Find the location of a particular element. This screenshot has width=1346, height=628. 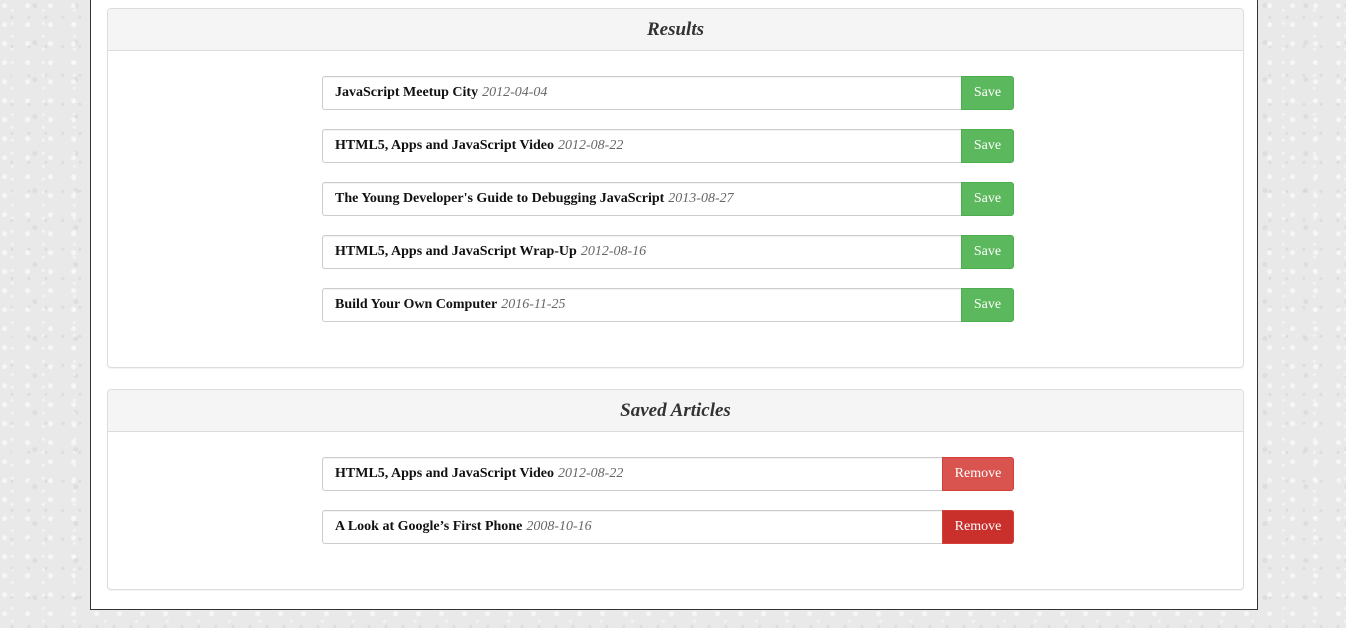

article-date: 2012-08-16 is located at coordinates (613, 251).